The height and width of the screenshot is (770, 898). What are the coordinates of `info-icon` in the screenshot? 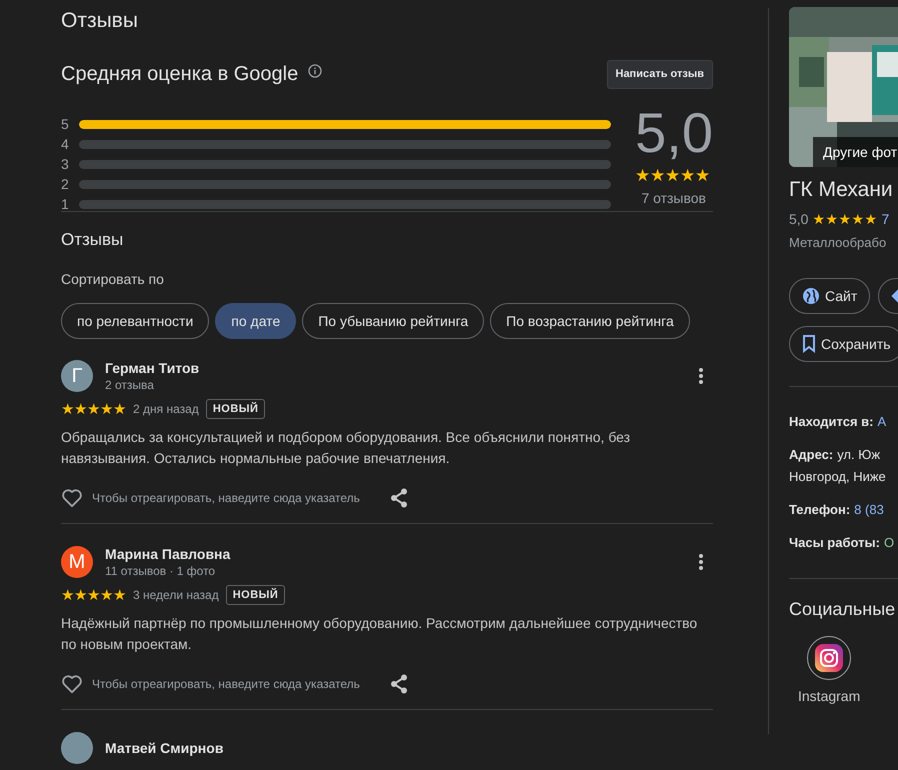 It's located at (315, 71).